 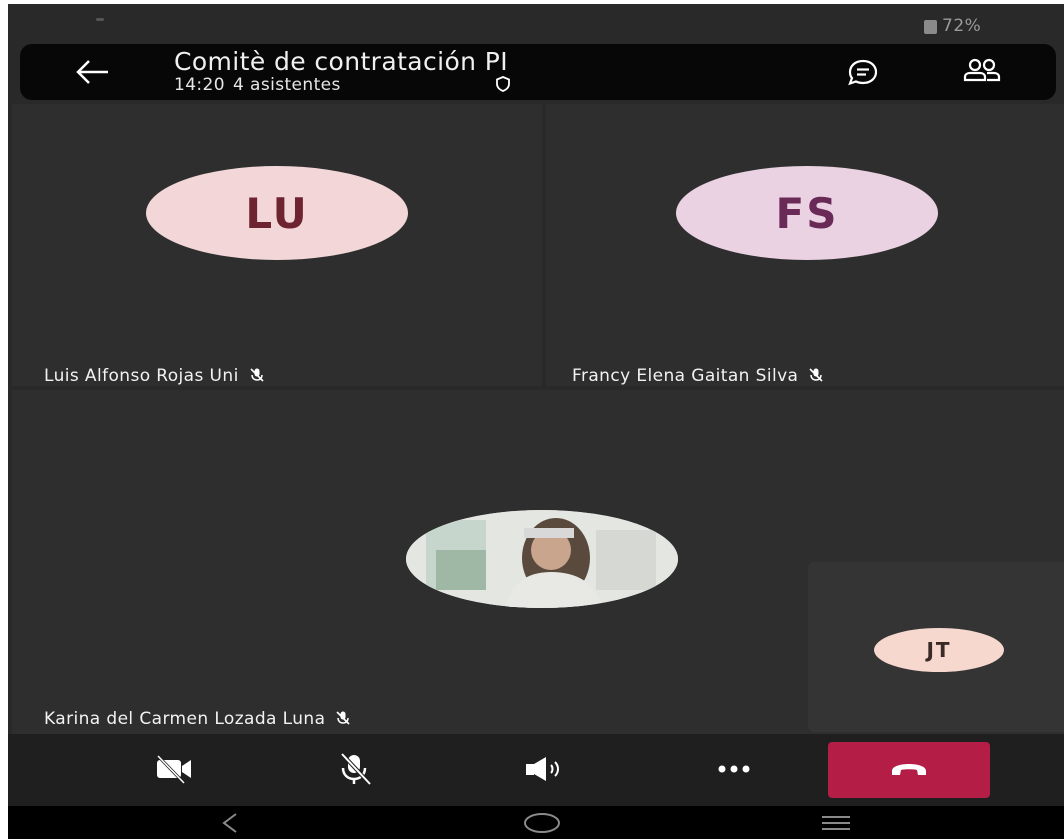 I want to click on notification-dot-icon, so click(x=100, y=19).